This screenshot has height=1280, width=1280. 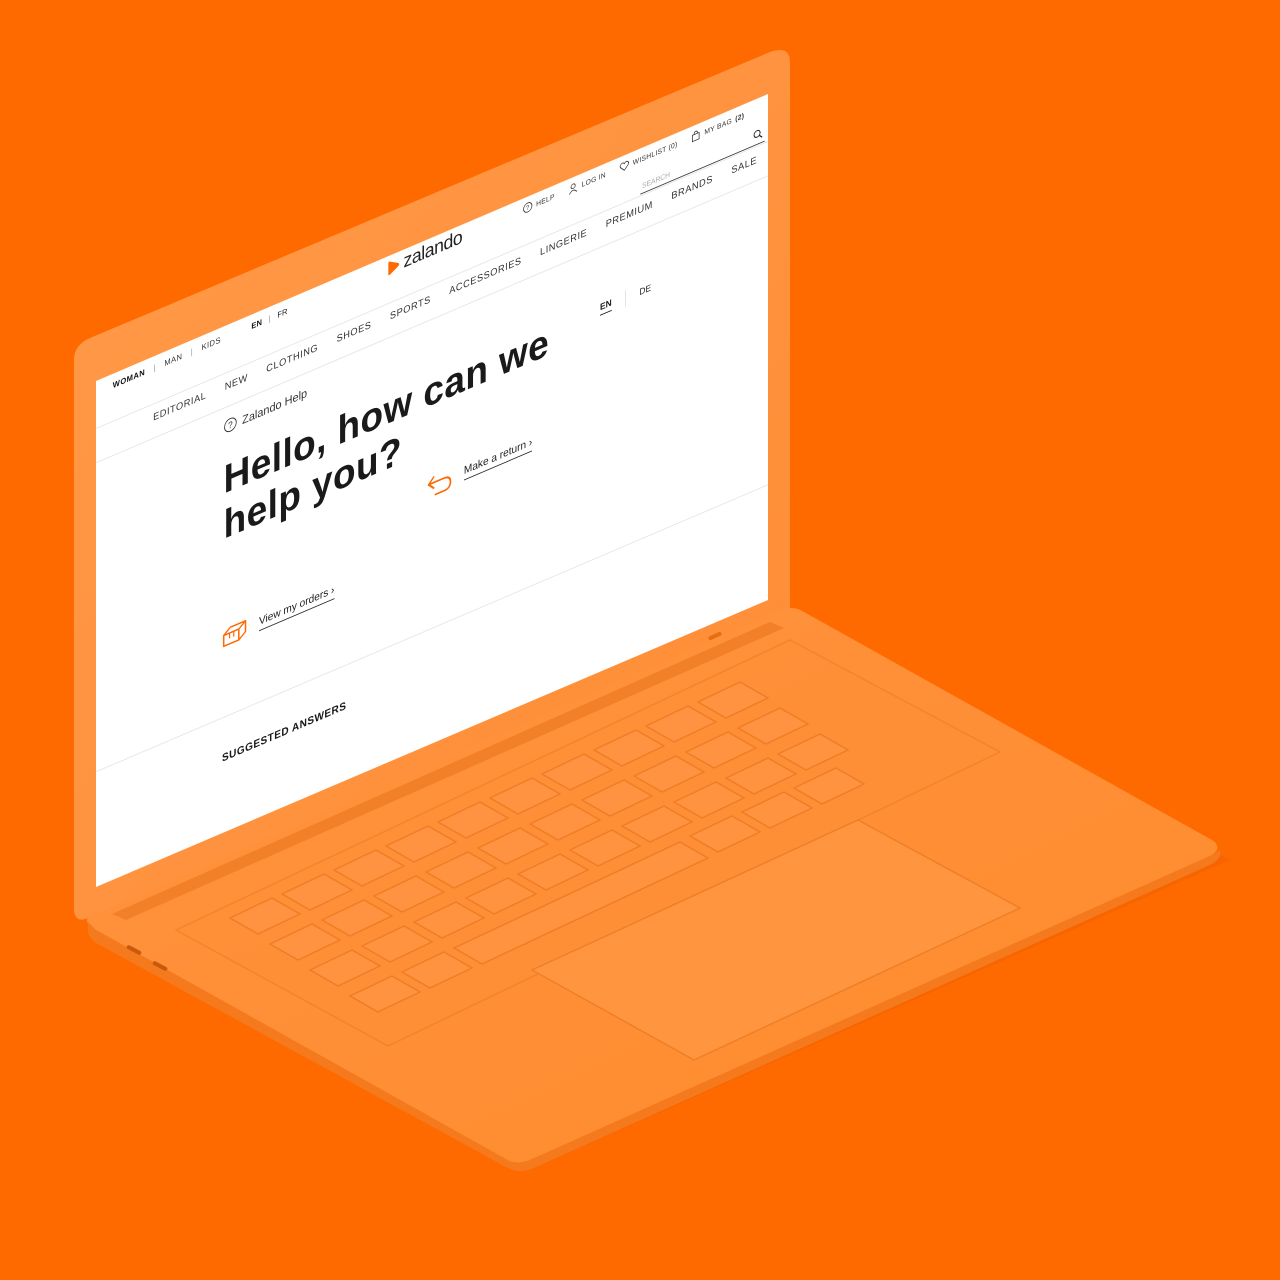 What do you see at coordinates (498, 458) in the screenshot?
I see `make-return-label: Make a return ›` at bounding box center [498, 458].